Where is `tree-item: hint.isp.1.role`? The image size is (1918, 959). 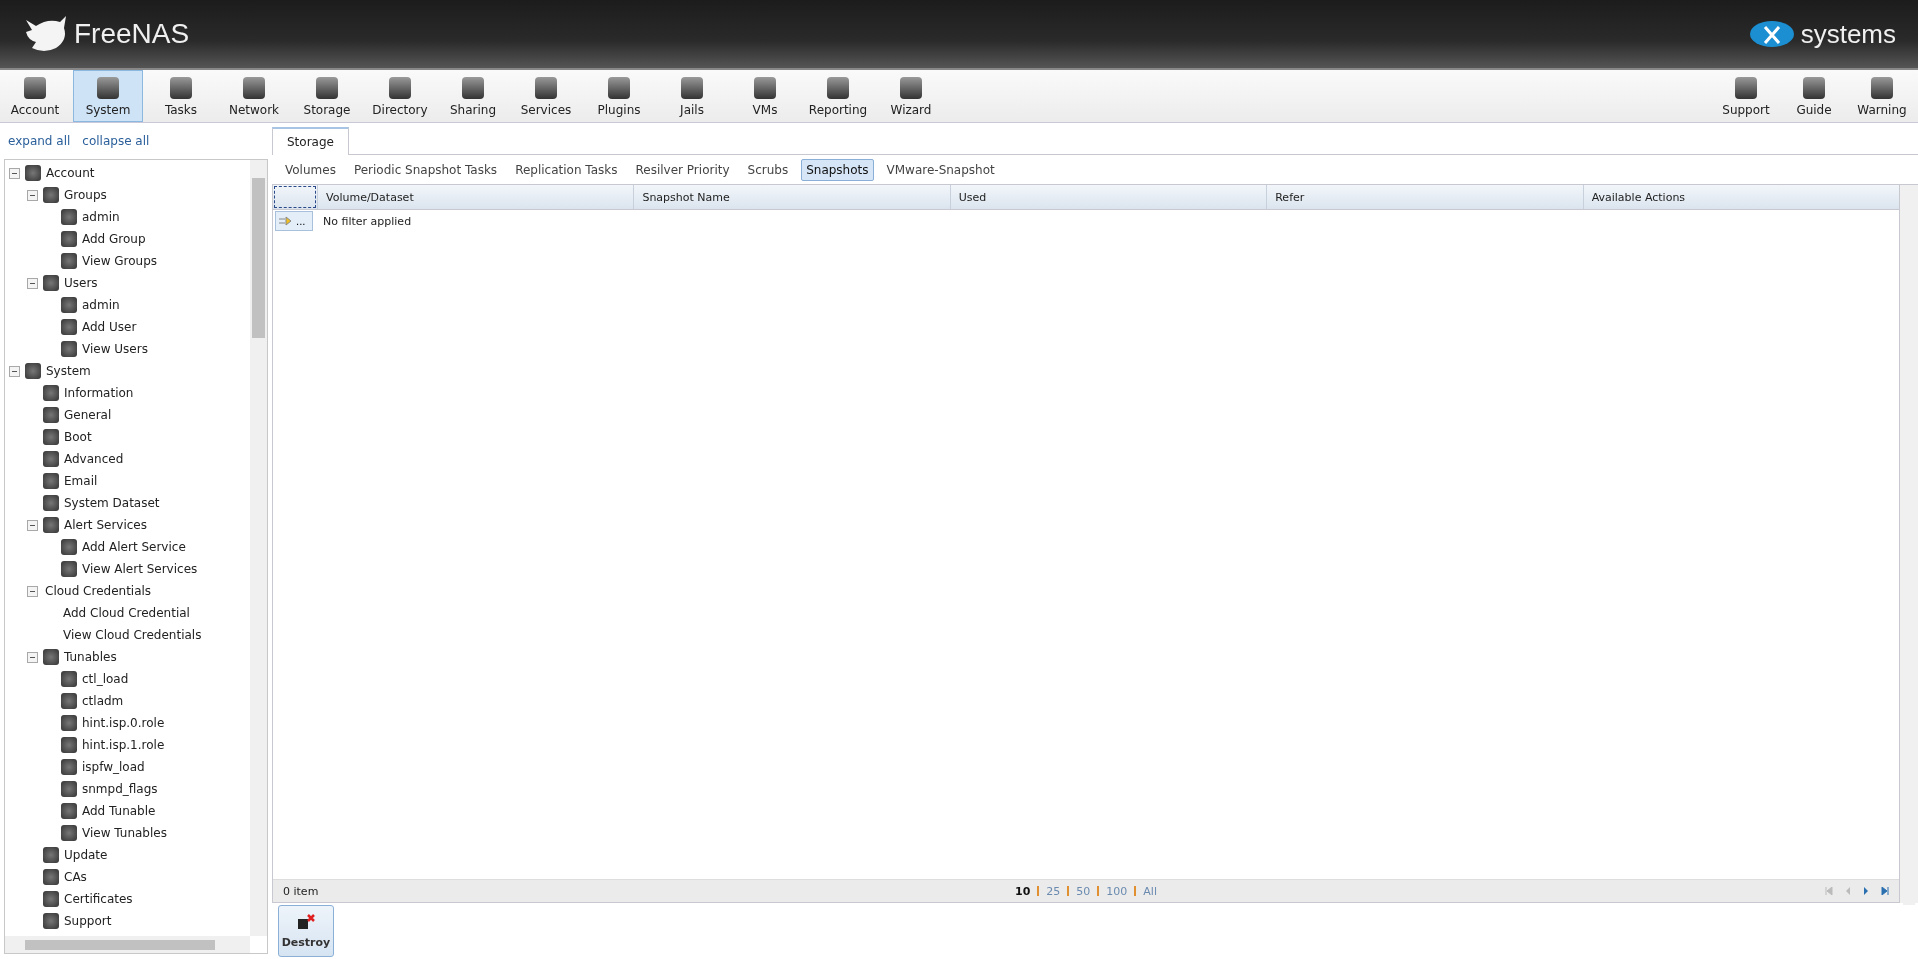
tree-item: hint.isp.1.role is located at coordinates (123, 745).